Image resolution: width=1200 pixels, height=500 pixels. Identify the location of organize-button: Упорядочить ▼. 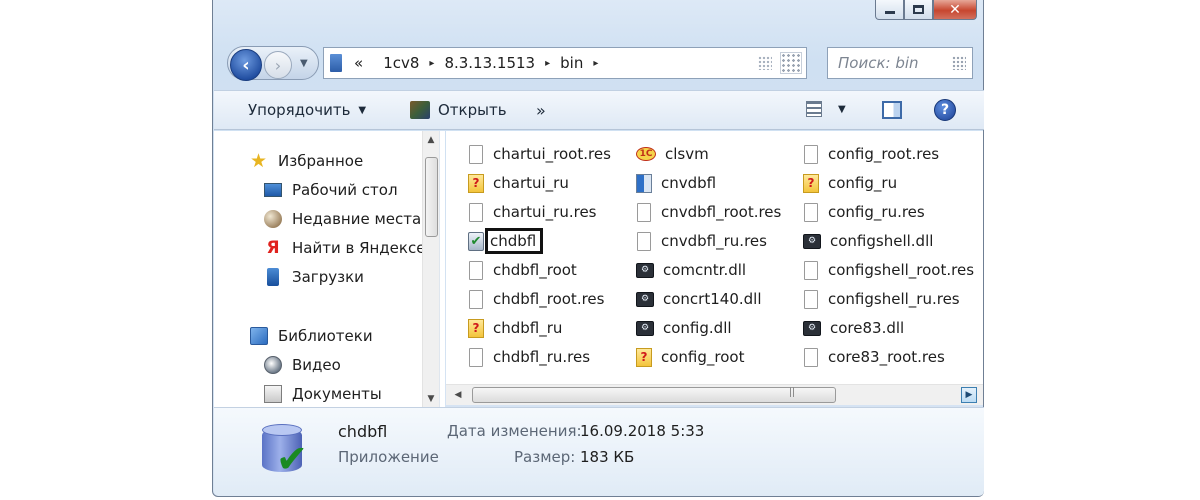
(307, 110).